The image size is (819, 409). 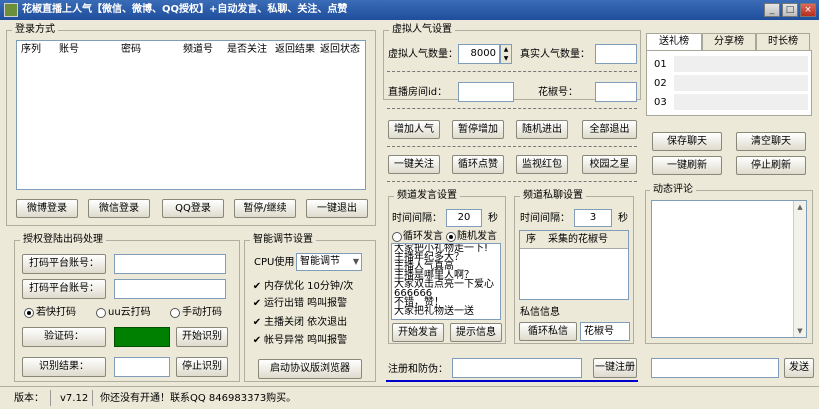 I want to click on loop-speech-label: 循环发言, so click(x=423, y=236).